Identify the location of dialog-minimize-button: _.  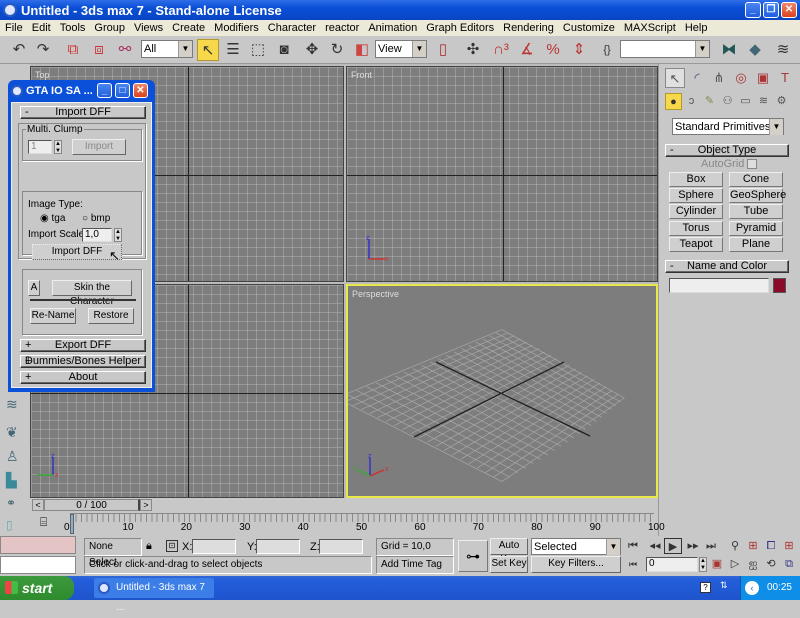
(104, 90).